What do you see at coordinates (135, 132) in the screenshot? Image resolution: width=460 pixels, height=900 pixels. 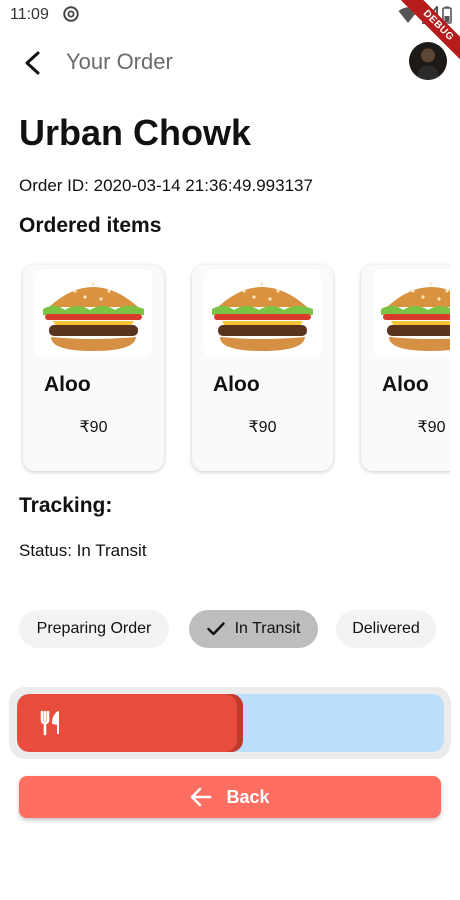 I see `restaurant-name: Urban Chowk` at bounding box center [135, 132].